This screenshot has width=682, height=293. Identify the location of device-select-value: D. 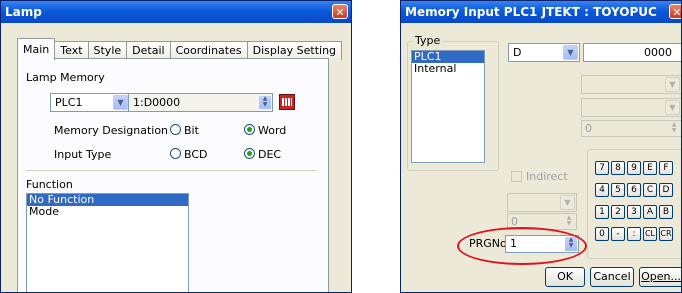
(517, 52).